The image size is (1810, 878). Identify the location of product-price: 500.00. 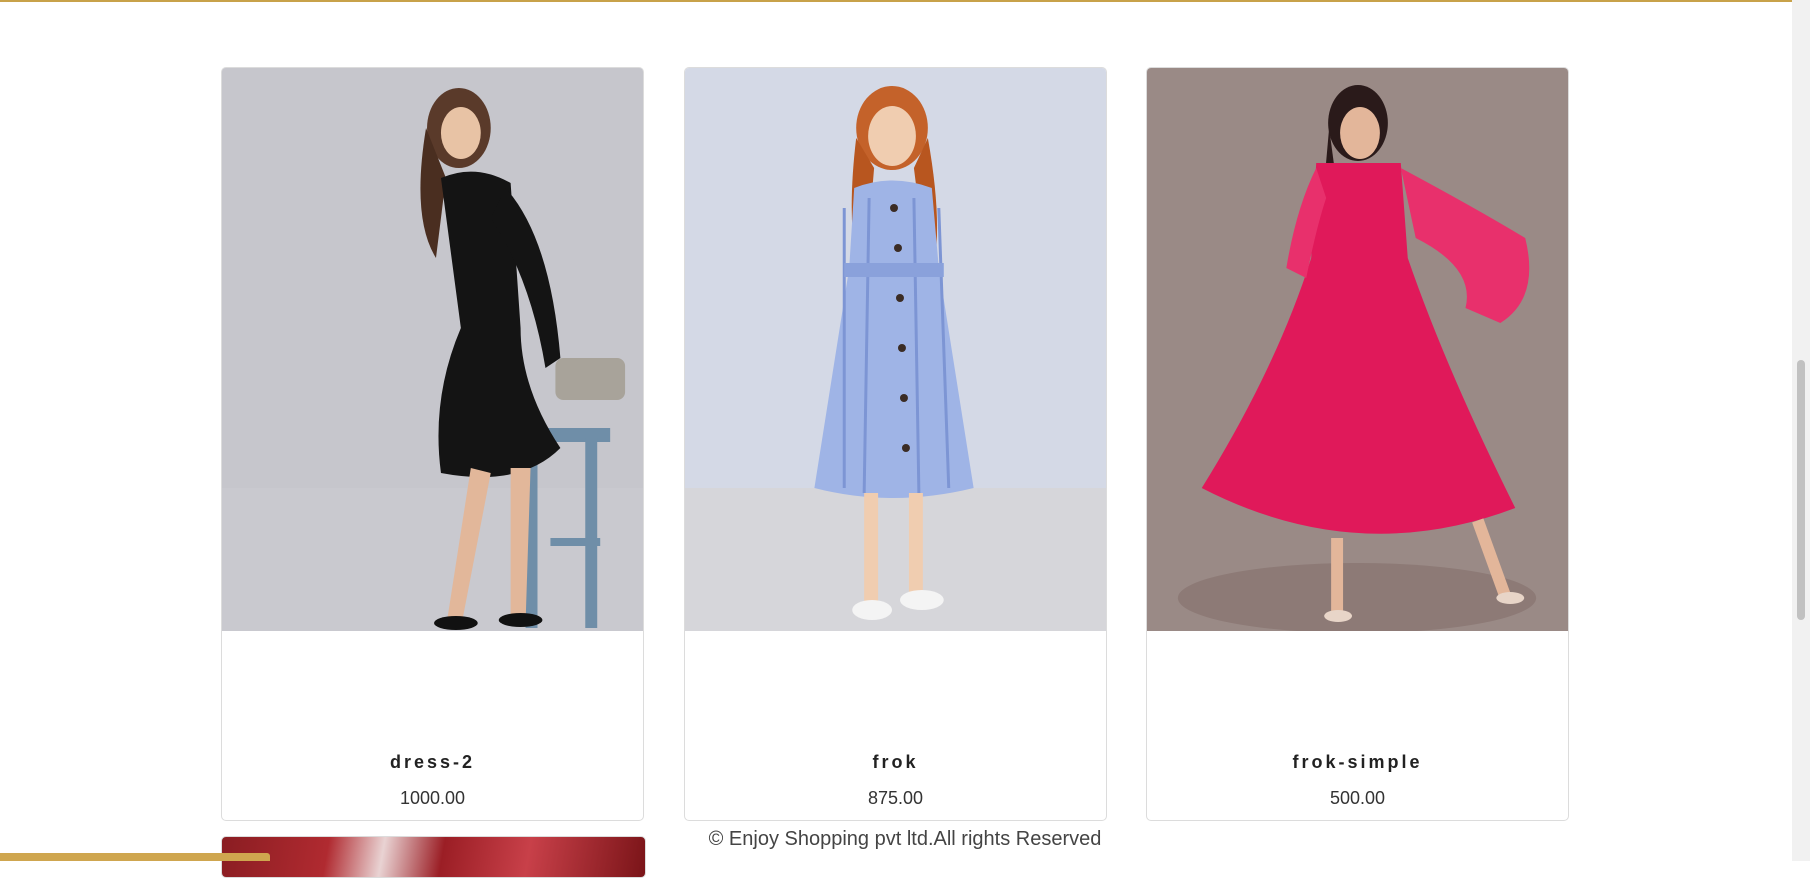
(1357, 798).